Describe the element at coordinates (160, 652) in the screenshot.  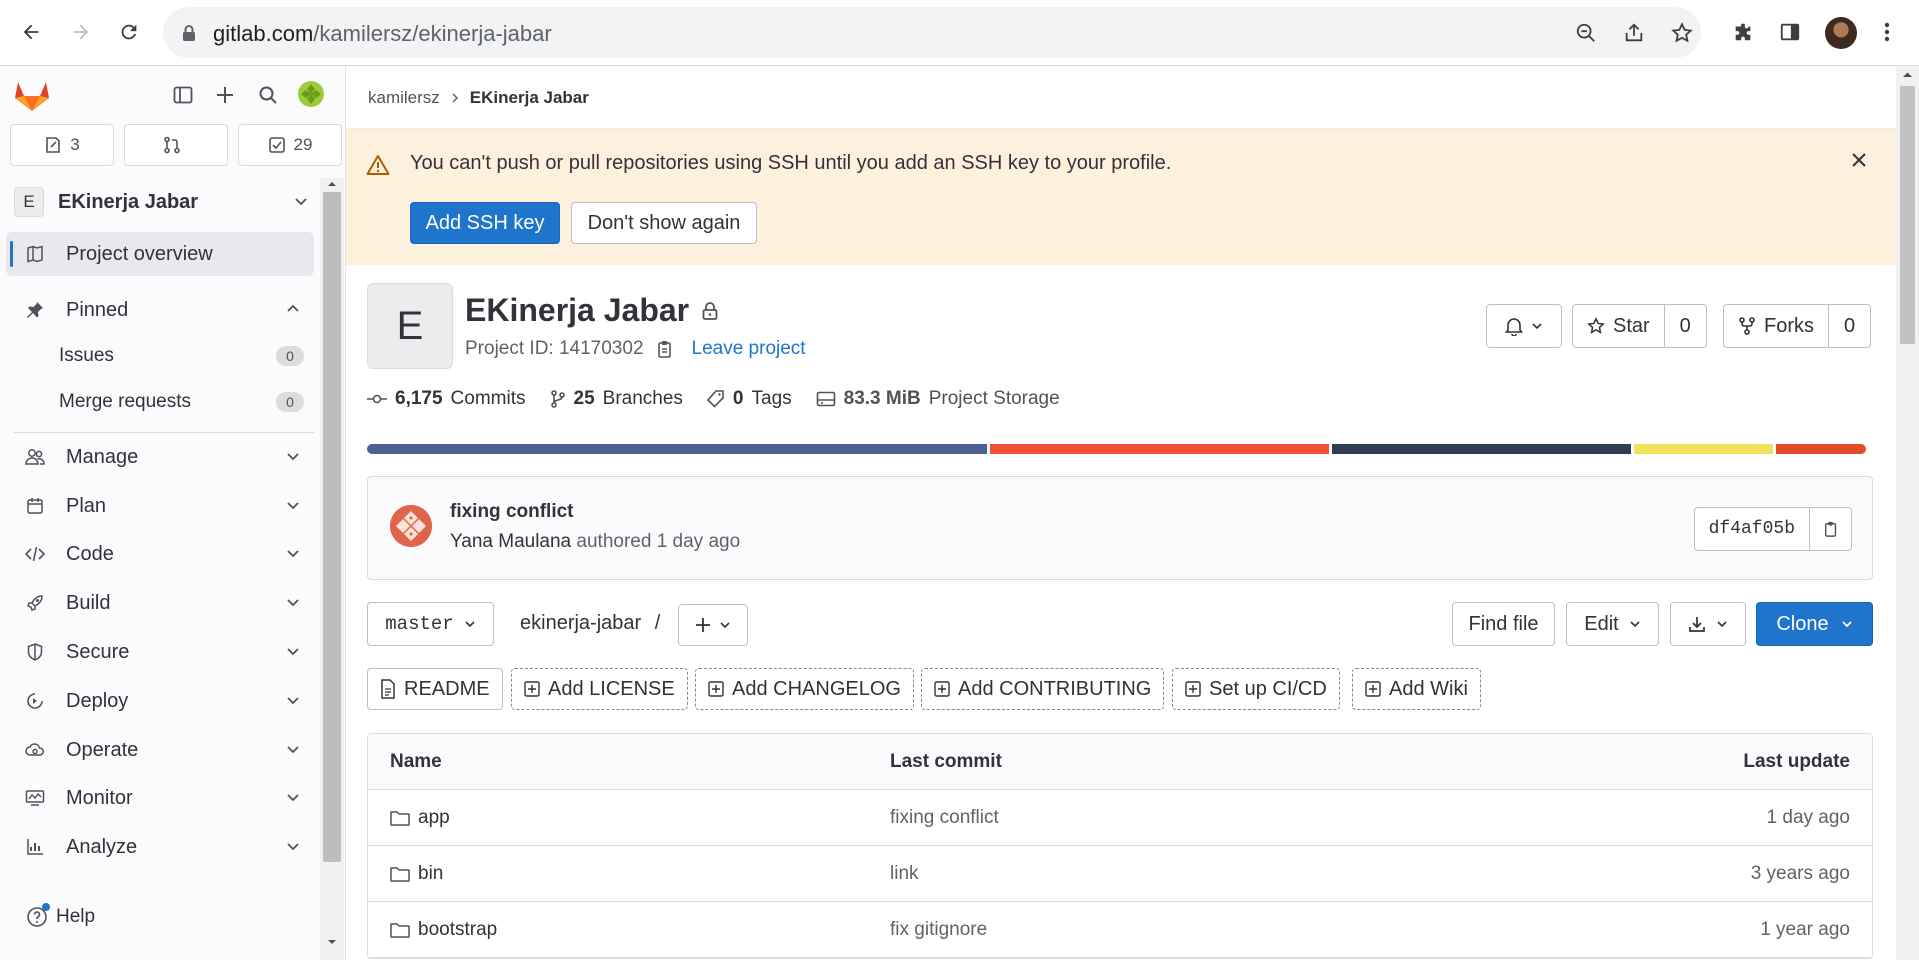
I see `sidebar-item-secure: Secure` at that location.